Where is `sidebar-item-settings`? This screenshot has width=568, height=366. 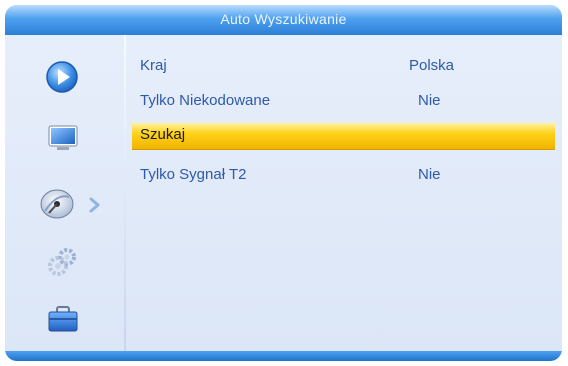 sidebar-item-settings is located at coordinates (63, 264).